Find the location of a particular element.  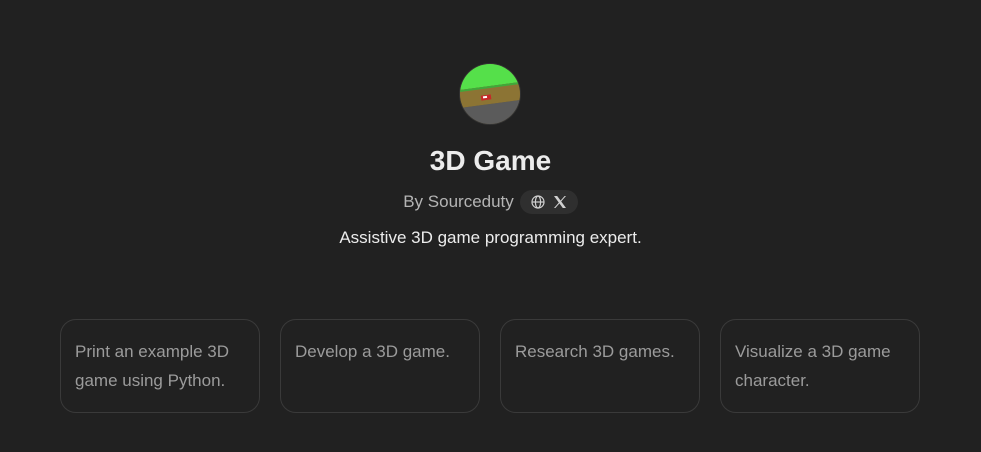

author-label: By Sourceduty is located at coordinates (458, 201).